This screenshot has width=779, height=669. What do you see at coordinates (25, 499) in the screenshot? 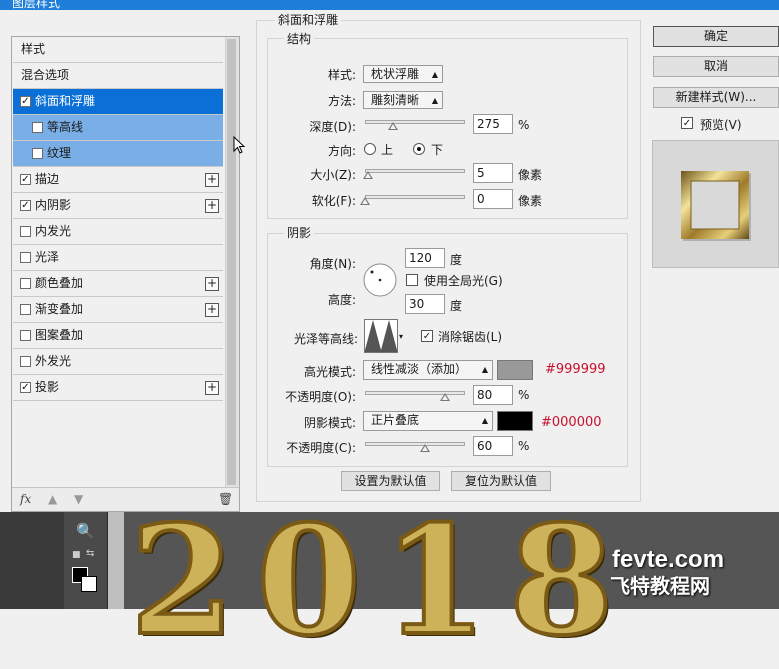
I see `fx-menu-button: fx` at bounding box center [25, 499].